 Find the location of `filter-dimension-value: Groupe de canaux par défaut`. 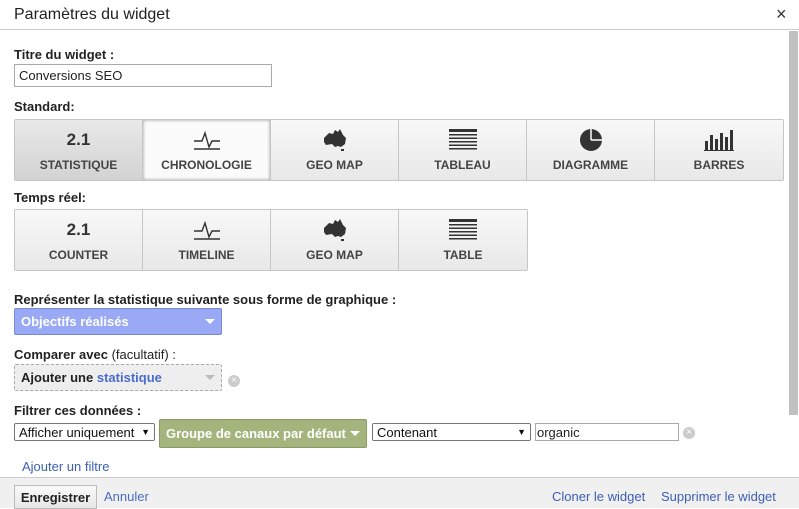

filter-dimension-value: Groupe de canaux par défaut is located at coordinates (256, 433).